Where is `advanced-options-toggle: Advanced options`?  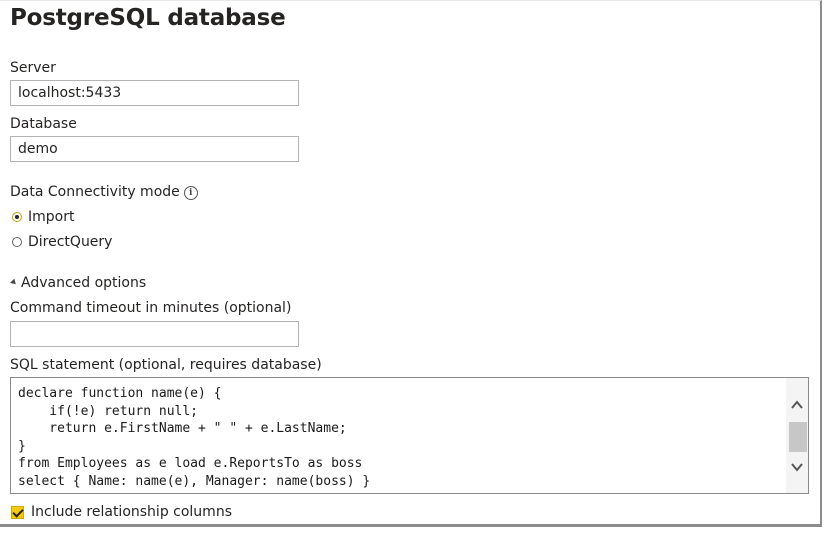
advanced-options-toggle: Advanced options is located at coordinates (78, 283).